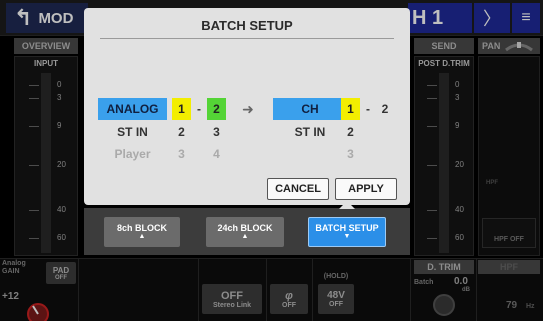 This screenshot has width=543, height=321. Describe the element at coordinates (216, 109) in the screenshot. I see `source-end-select: 2` at that location.